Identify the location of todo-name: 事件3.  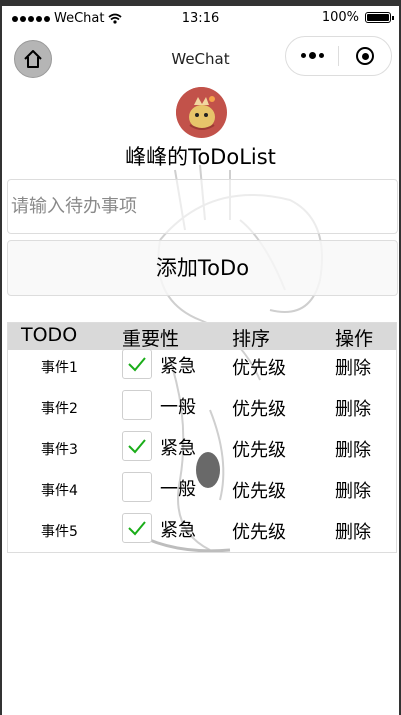
(59, 450).